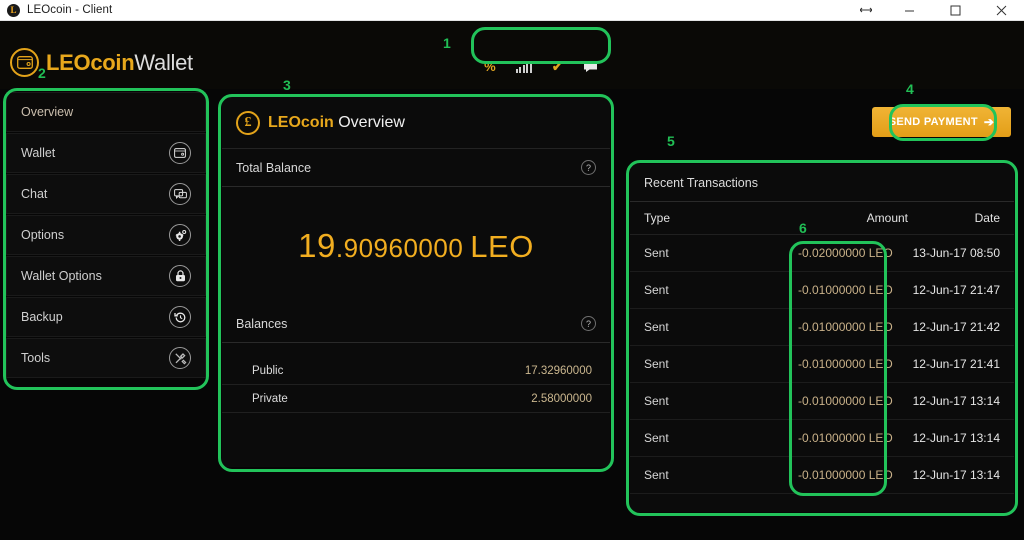 The width and height of the screenshot is (1024, 540). Describe the element at coordinates (416, 350) in the screenshot. I see `balances-spacer` at that location.